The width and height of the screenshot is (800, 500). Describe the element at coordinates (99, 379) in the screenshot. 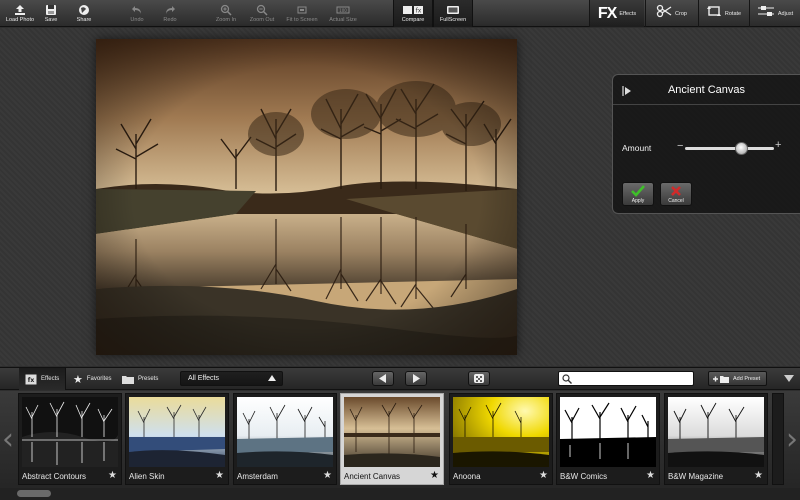

I see `tab-favorites-label: Favorites` at that location.